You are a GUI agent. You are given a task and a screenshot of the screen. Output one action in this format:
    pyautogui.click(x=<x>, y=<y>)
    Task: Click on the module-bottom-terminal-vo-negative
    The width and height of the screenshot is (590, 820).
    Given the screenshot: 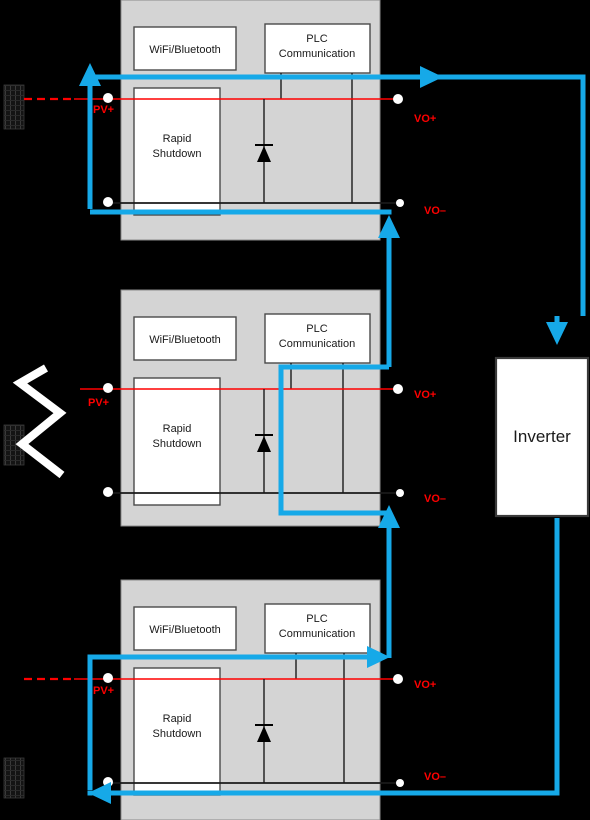 What is the action you would take?
    pyautogui.click(x=400, y=783)
    